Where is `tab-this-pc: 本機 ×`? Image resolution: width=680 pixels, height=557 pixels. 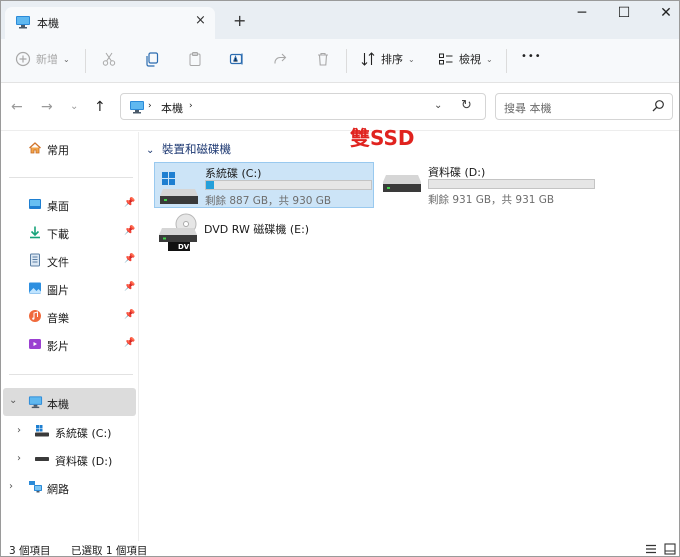 tab-this-pc: 本機 × is located at coordinates (110, 23).